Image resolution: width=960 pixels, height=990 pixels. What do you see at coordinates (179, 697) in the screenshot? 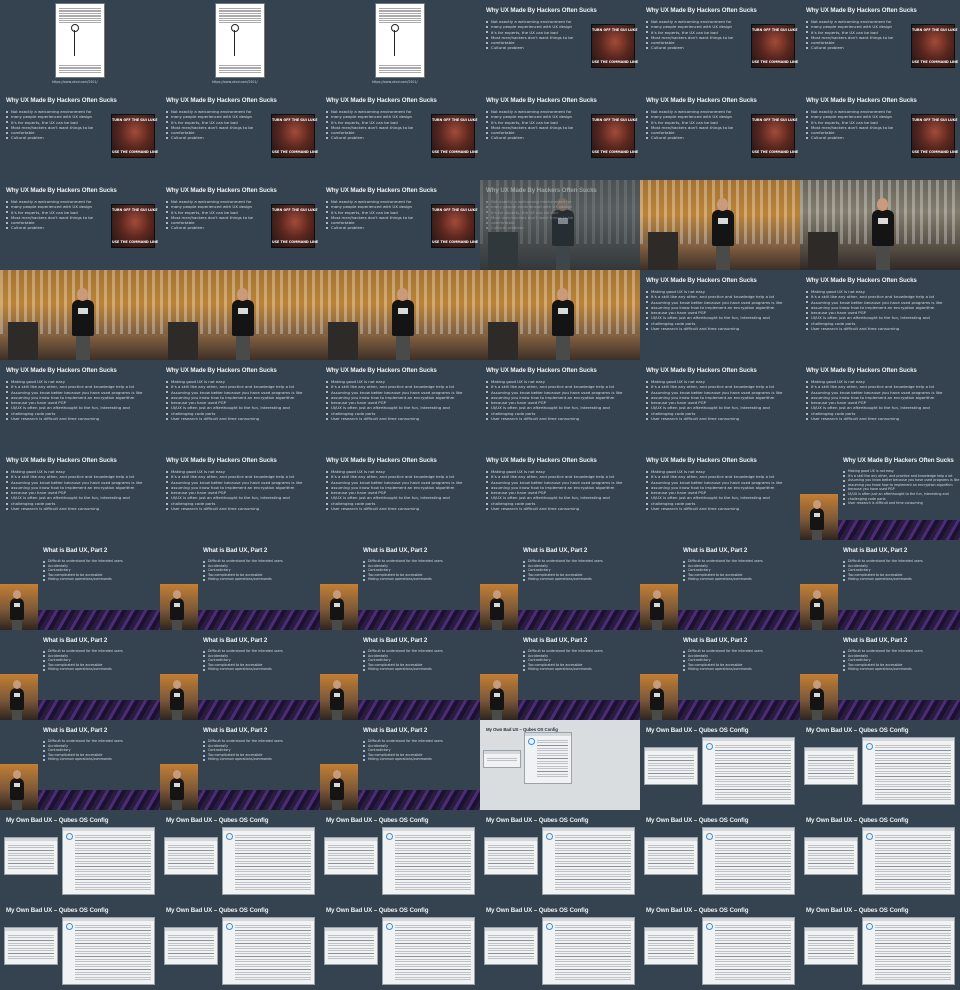
I see `speaker-camera` at bounding box center [179, 697].